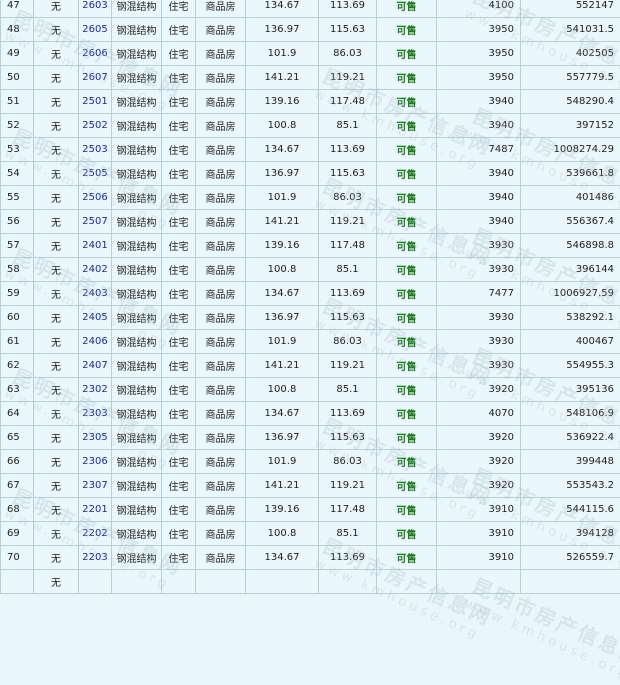 Image resolution: width=620 pixels, height=685 pixels. Describe the element at coordinates (479, 102) in the screenshot. I see `unit-price-cell: 3940` at that location.